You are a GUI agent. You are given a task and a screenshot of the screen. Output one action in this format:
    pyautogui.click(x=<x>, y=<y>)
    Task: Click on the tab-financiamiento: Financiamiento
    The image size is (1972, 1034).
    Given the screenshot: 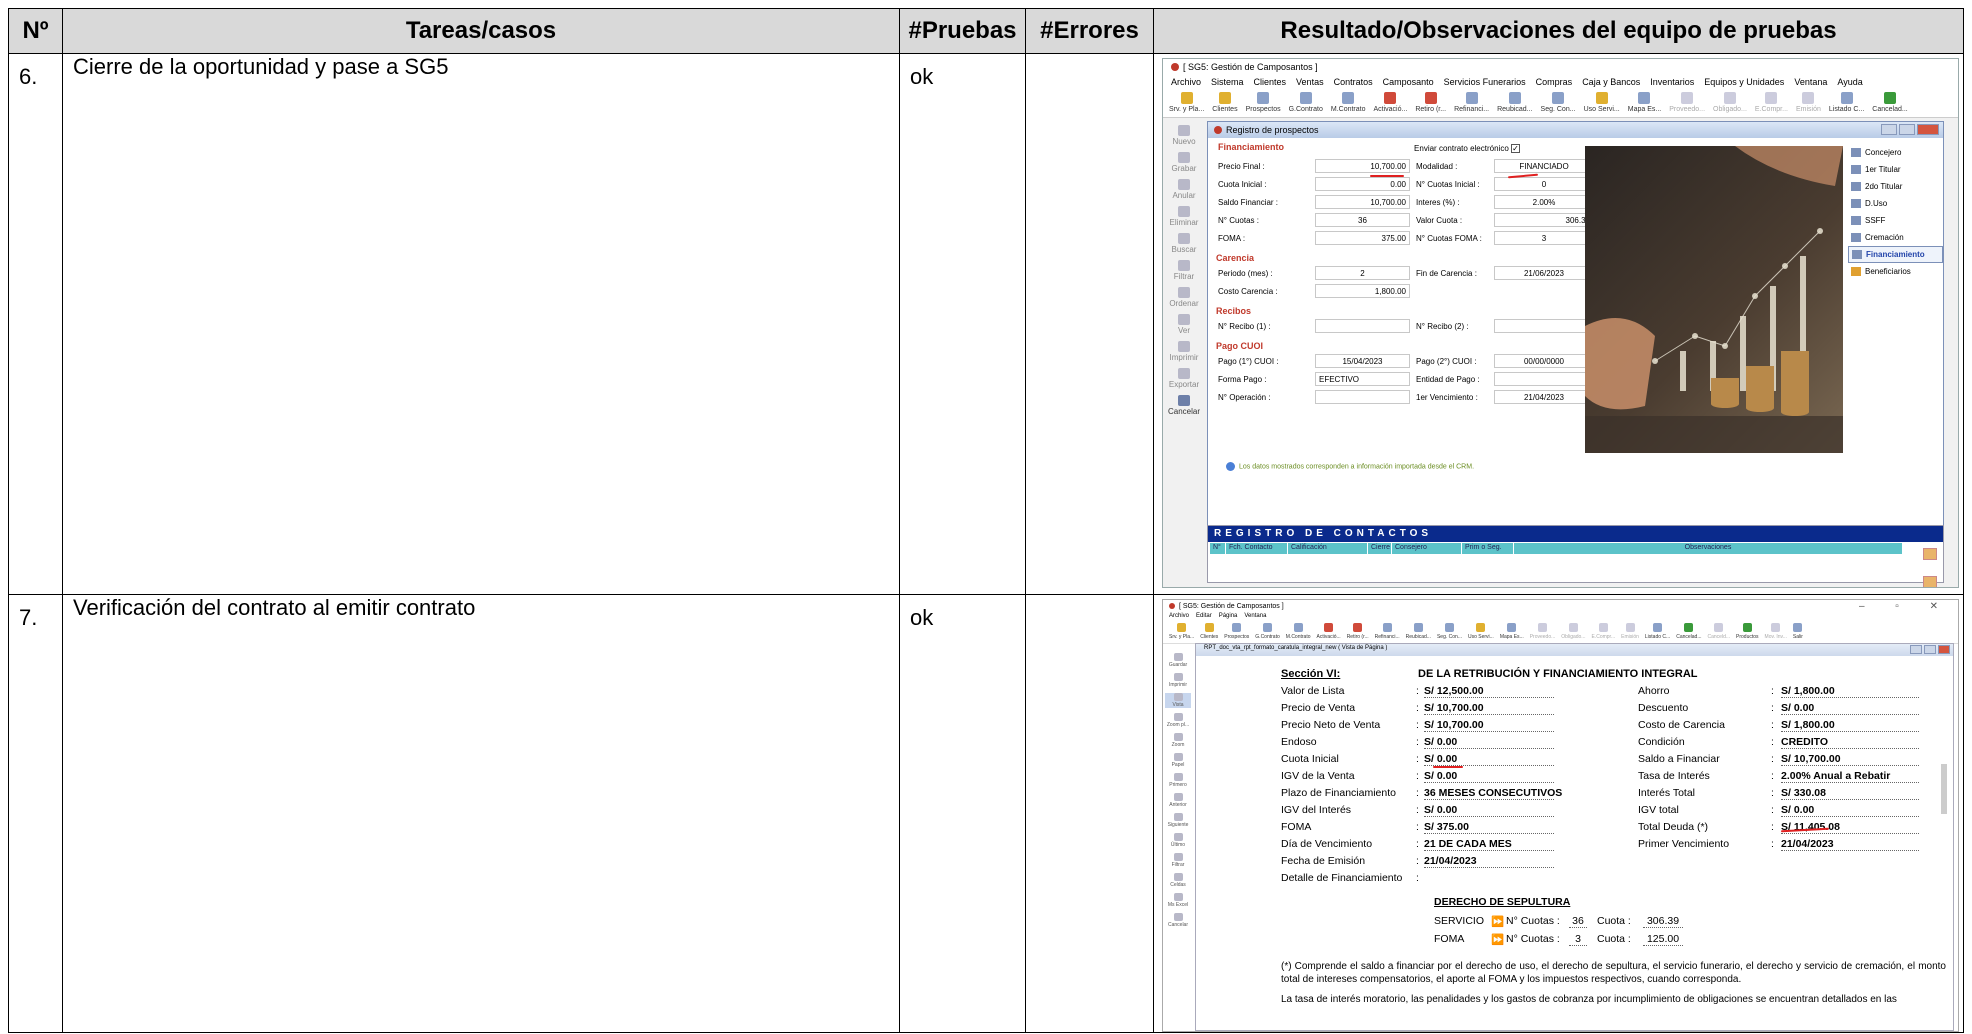 What is the action you would take?
    pyautogui.click(x=1895, y=254)
    